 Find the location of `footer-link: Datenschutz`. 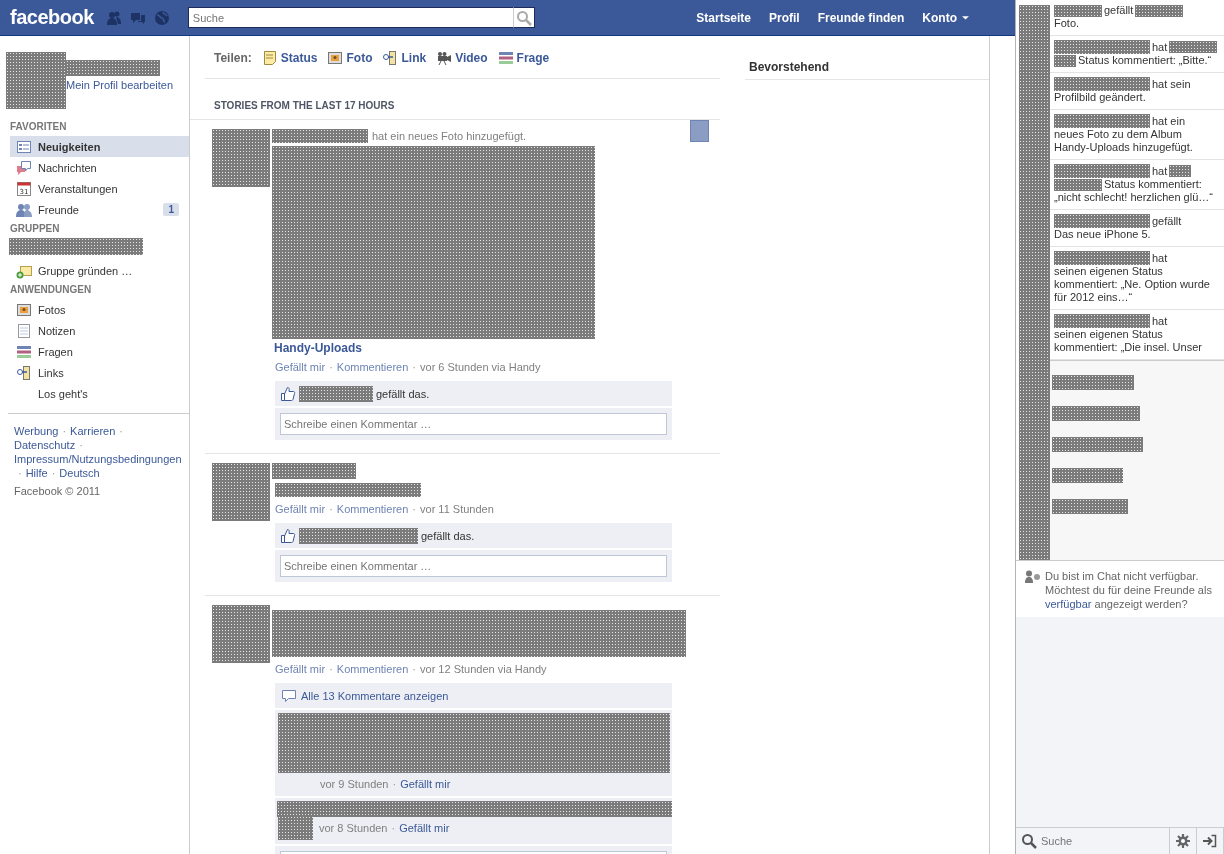

footer-link: Datenschutz is located at coordinates (45, 445).